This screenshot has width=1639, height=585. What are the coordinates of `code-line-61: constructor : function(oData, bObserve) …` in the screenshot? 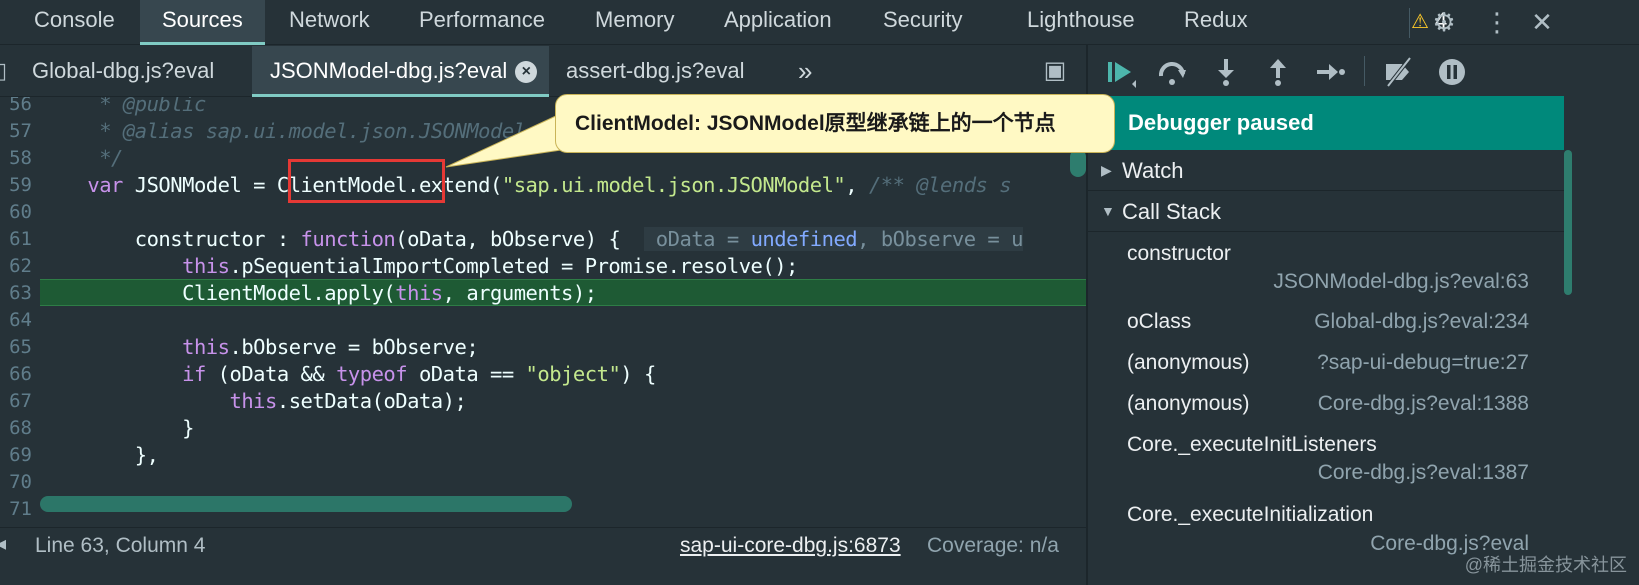 It's located at (531, 239).